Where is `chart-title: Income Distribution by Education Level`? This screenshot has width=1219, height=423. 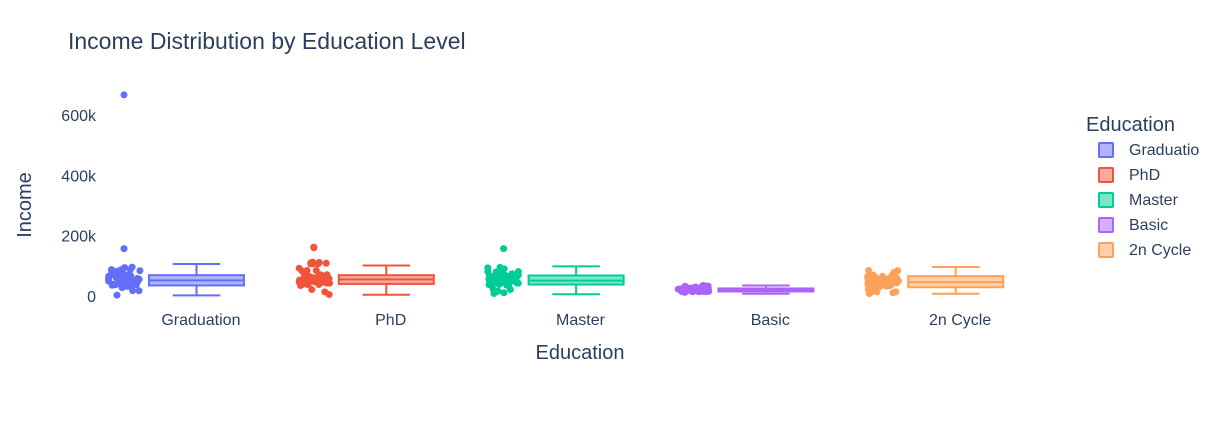
chart-title: Income Distribution by Education Level is located at coordinates (267, 41).